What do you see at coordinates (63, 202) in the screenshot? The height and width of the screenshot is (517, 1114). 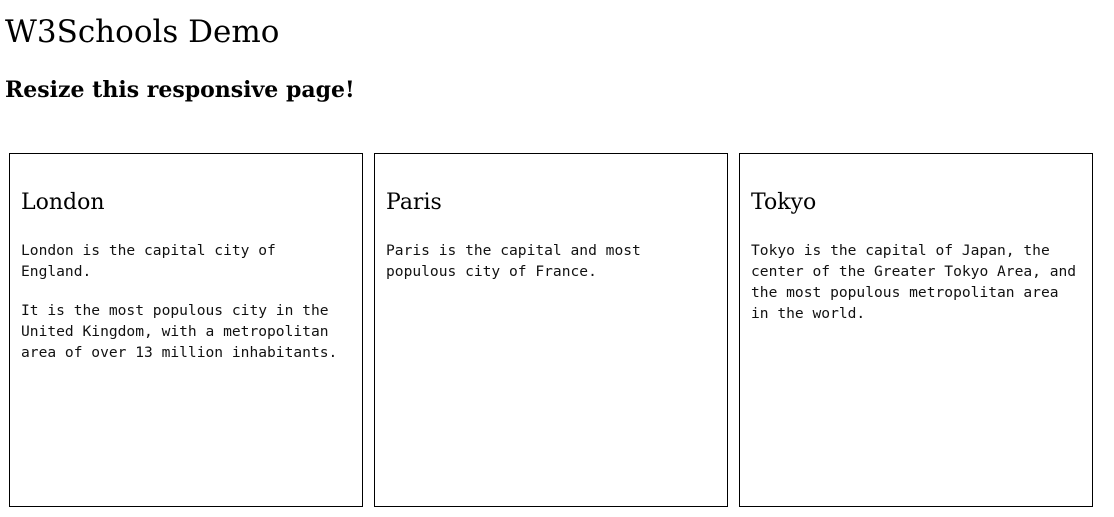 I see `city-heading-london: London` at bounding box center [63, 202].